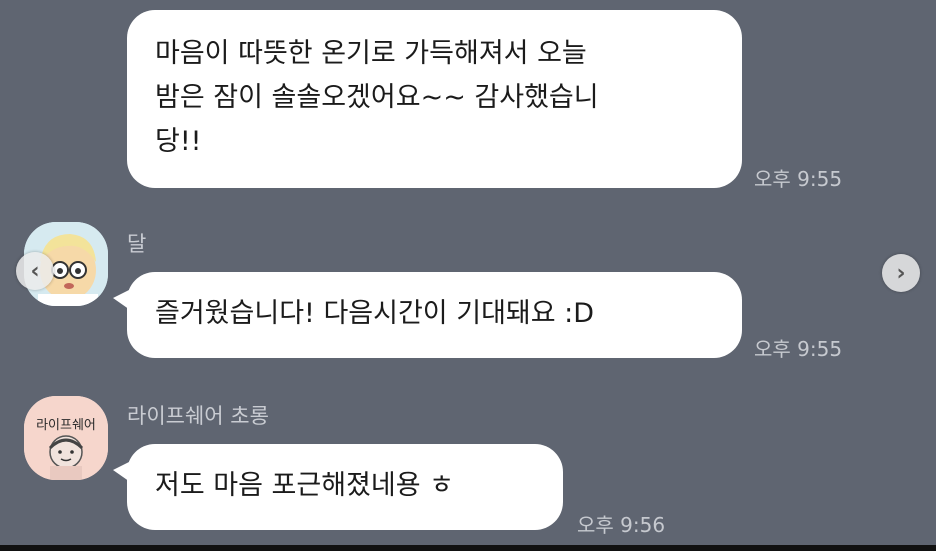 This screenshot has height=551, width=936. I want to click on message-bubble: 즐거웠습니다! 다음시간이 기대돼요 :D, so click(427, 315).